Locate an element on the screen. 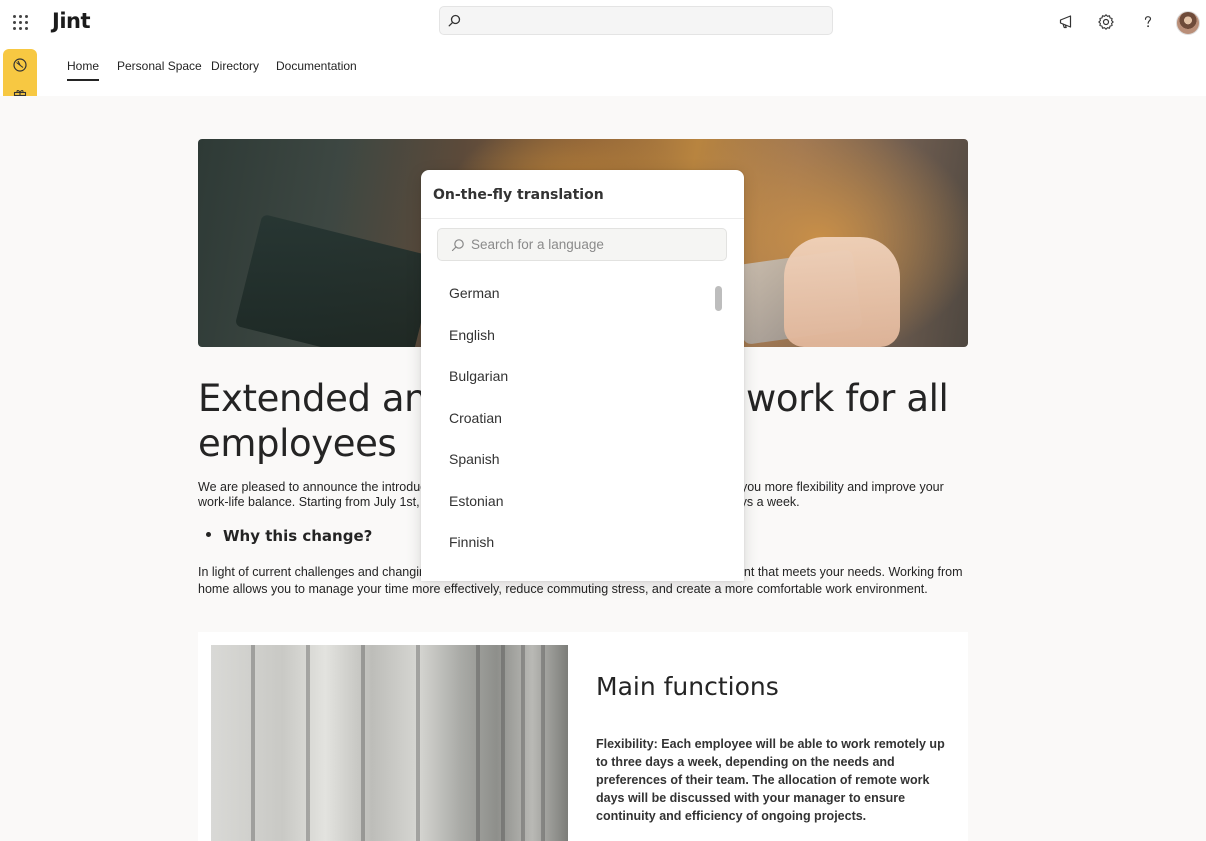 This screenshot has height=841, width=1206. language-option-bulgarian: Bulgarian is located at coordinates (579, 376).